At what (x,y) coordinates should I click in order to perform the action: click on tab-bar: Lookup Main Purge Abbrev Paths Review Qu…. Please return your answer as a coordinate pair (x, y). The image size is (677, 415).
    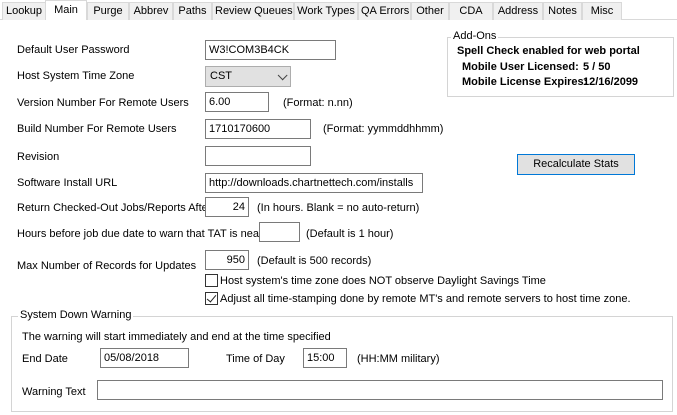
    Looking at the image, I should click on (338, 10).